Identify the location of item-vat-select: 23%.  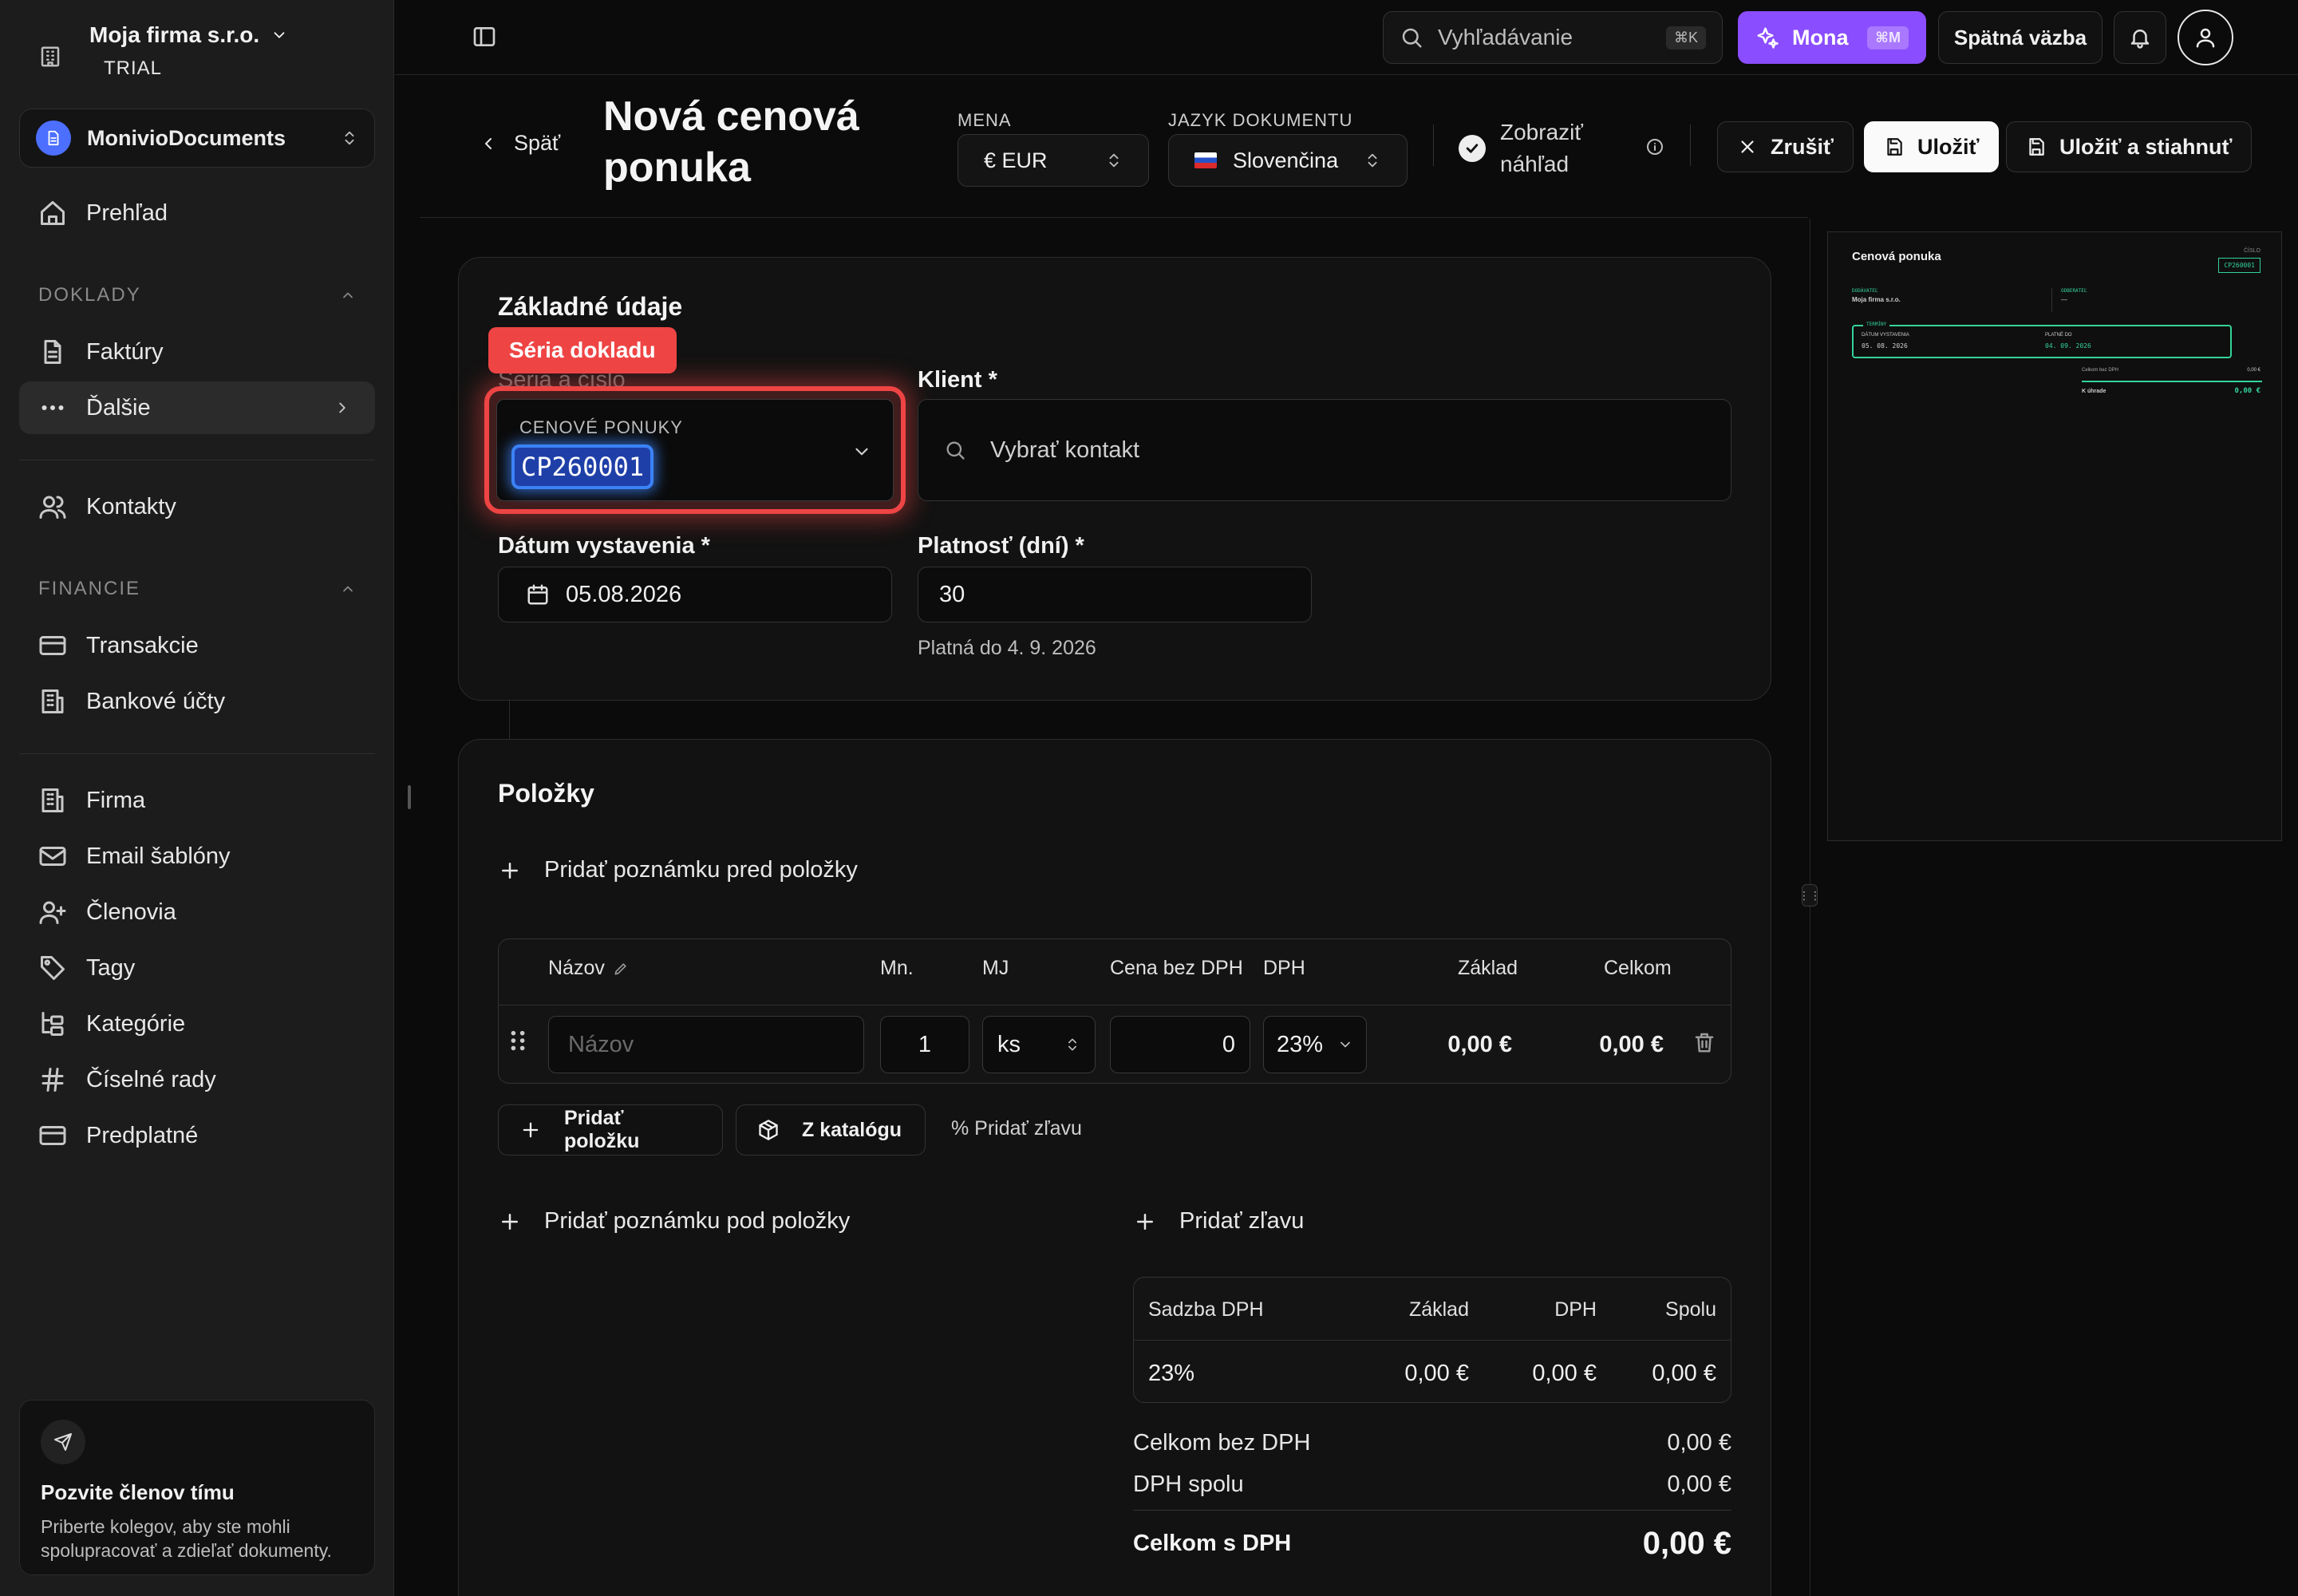
(1315, 1044).